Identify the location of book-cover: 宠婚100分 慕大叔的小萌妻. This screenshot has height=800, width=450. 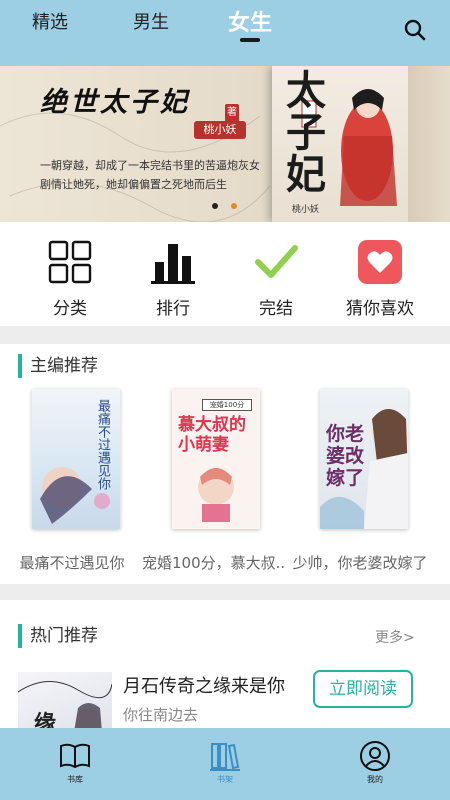
(216, 459).